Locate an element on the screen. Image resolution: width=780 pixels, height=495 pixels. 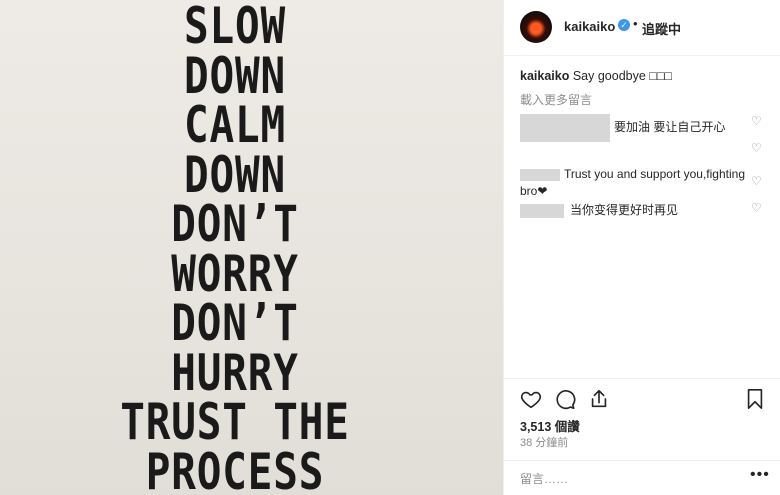
post-header: kaikaiko ✓ • 追蹤中 is located at coordinates (642, 28).